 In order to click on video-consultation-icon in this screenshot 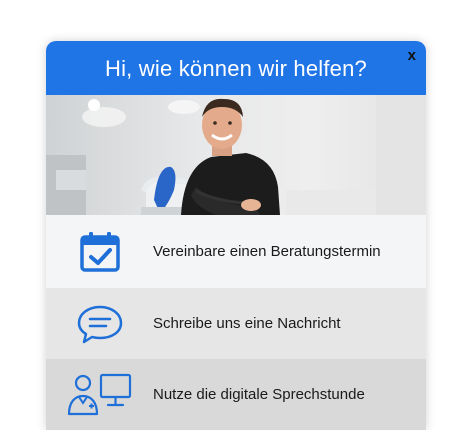, I will do `click(99, 395)`.